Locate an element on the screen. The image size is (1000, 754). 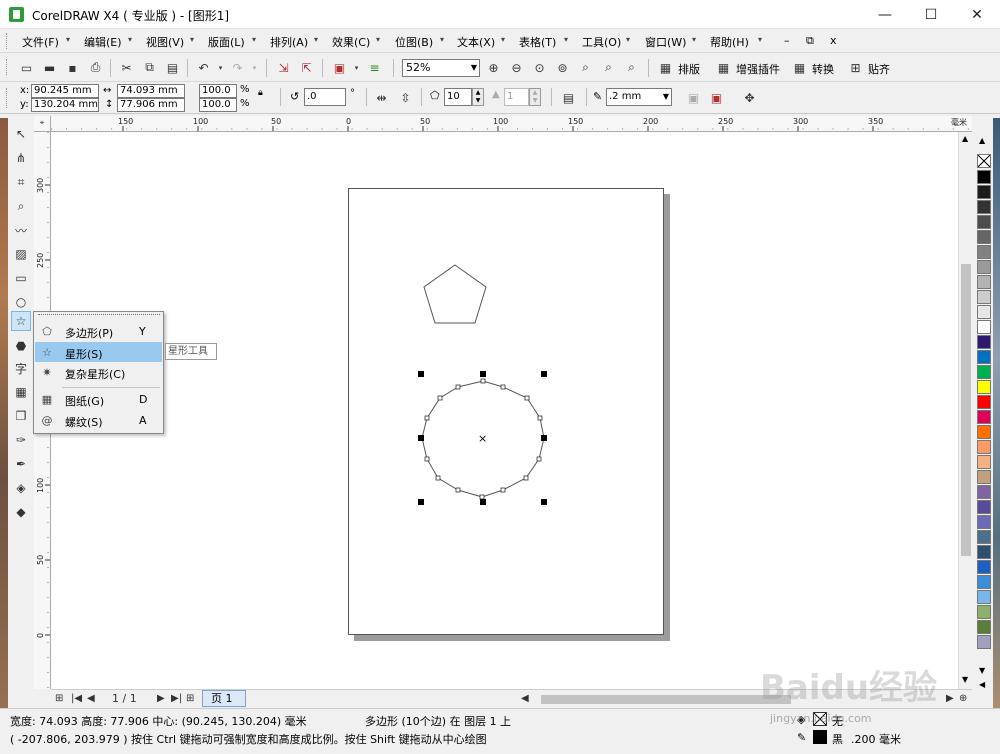
basic-shapes-tool-icon: ⬣ is located at coordinates (21, 346).